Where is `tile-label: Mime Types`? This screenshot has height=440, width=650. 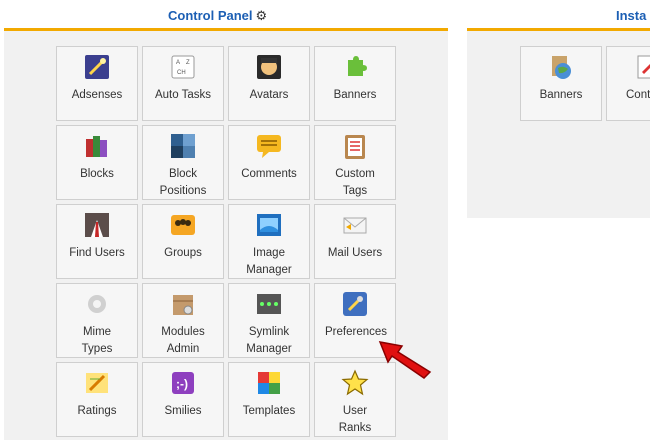 tile-label: Mime Types is located at coordinates (97, 340).